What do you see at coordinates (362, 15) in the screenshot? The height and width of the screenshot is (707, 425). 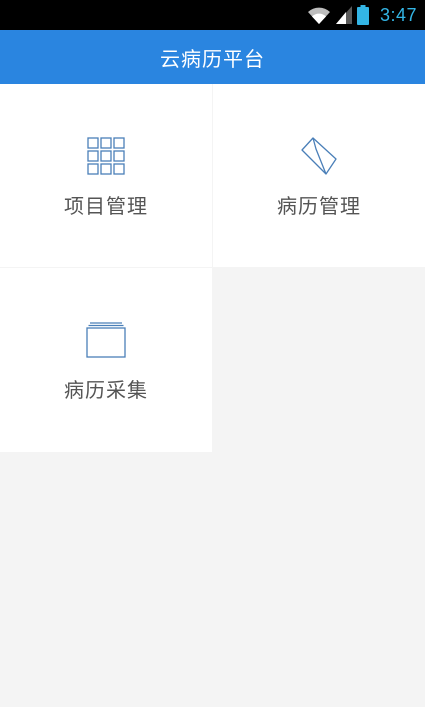 I see `battery-icon` at bounding box center [362, 15].